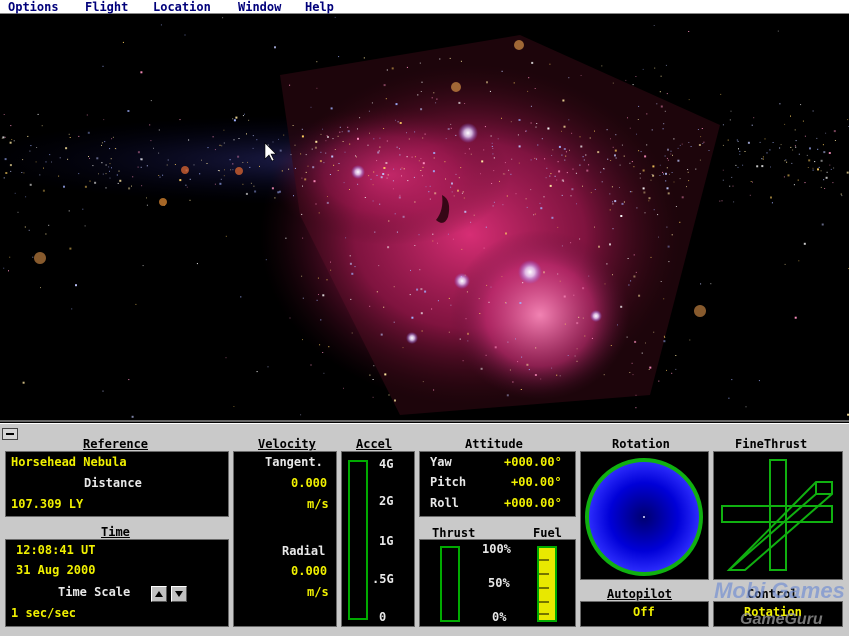 Image resolution: width=849 pixels, height=636 pixels. Describe the element at coordinates (499, 617) in the screenshot. I see `thrust-tick-0: 0%` at that location.